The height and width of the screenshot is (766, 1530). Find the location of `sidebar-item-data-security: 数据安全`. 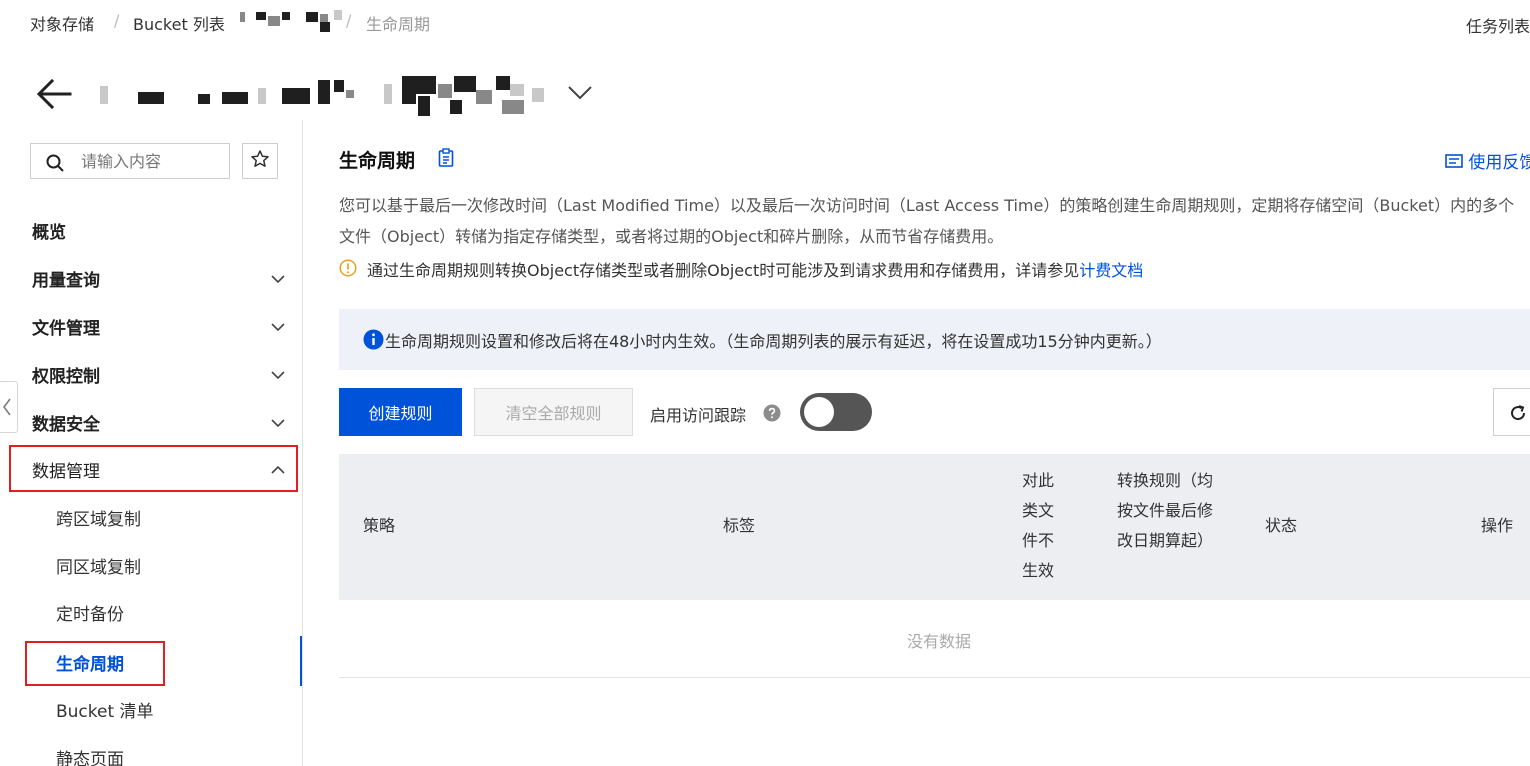

sidebar-item-data-security: 数据安全 is located at coordinates (151, 422).